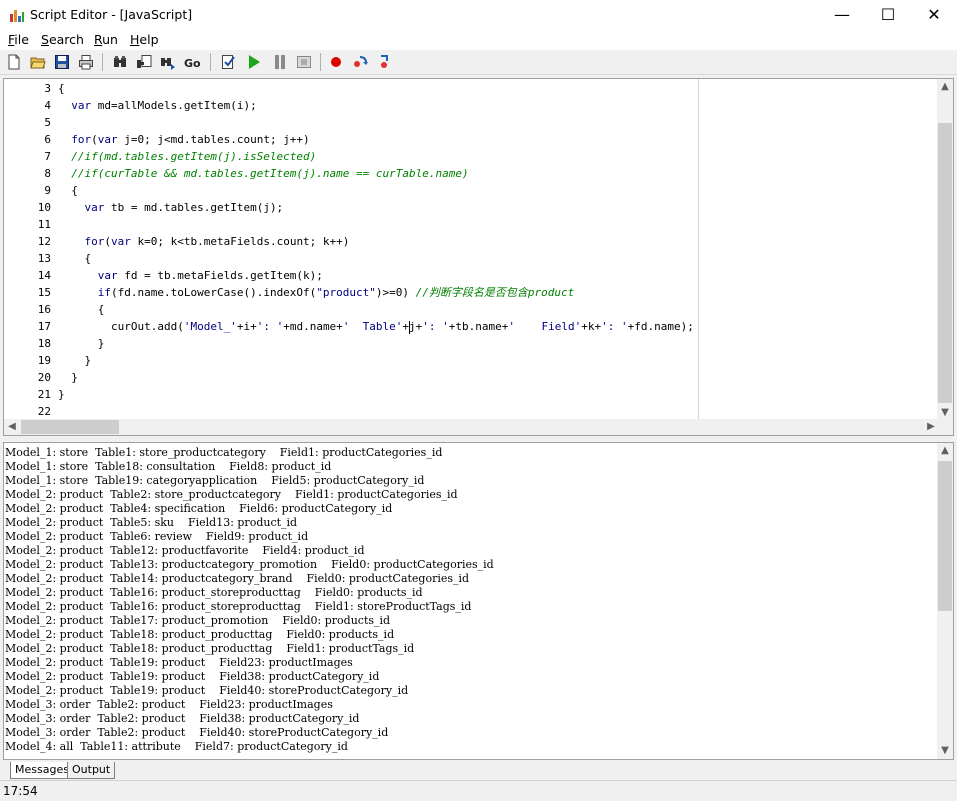  What do you see at coordinates (47, 190) in the screenshot?
I see `line-number: 9` at bounding box center [47, 190].